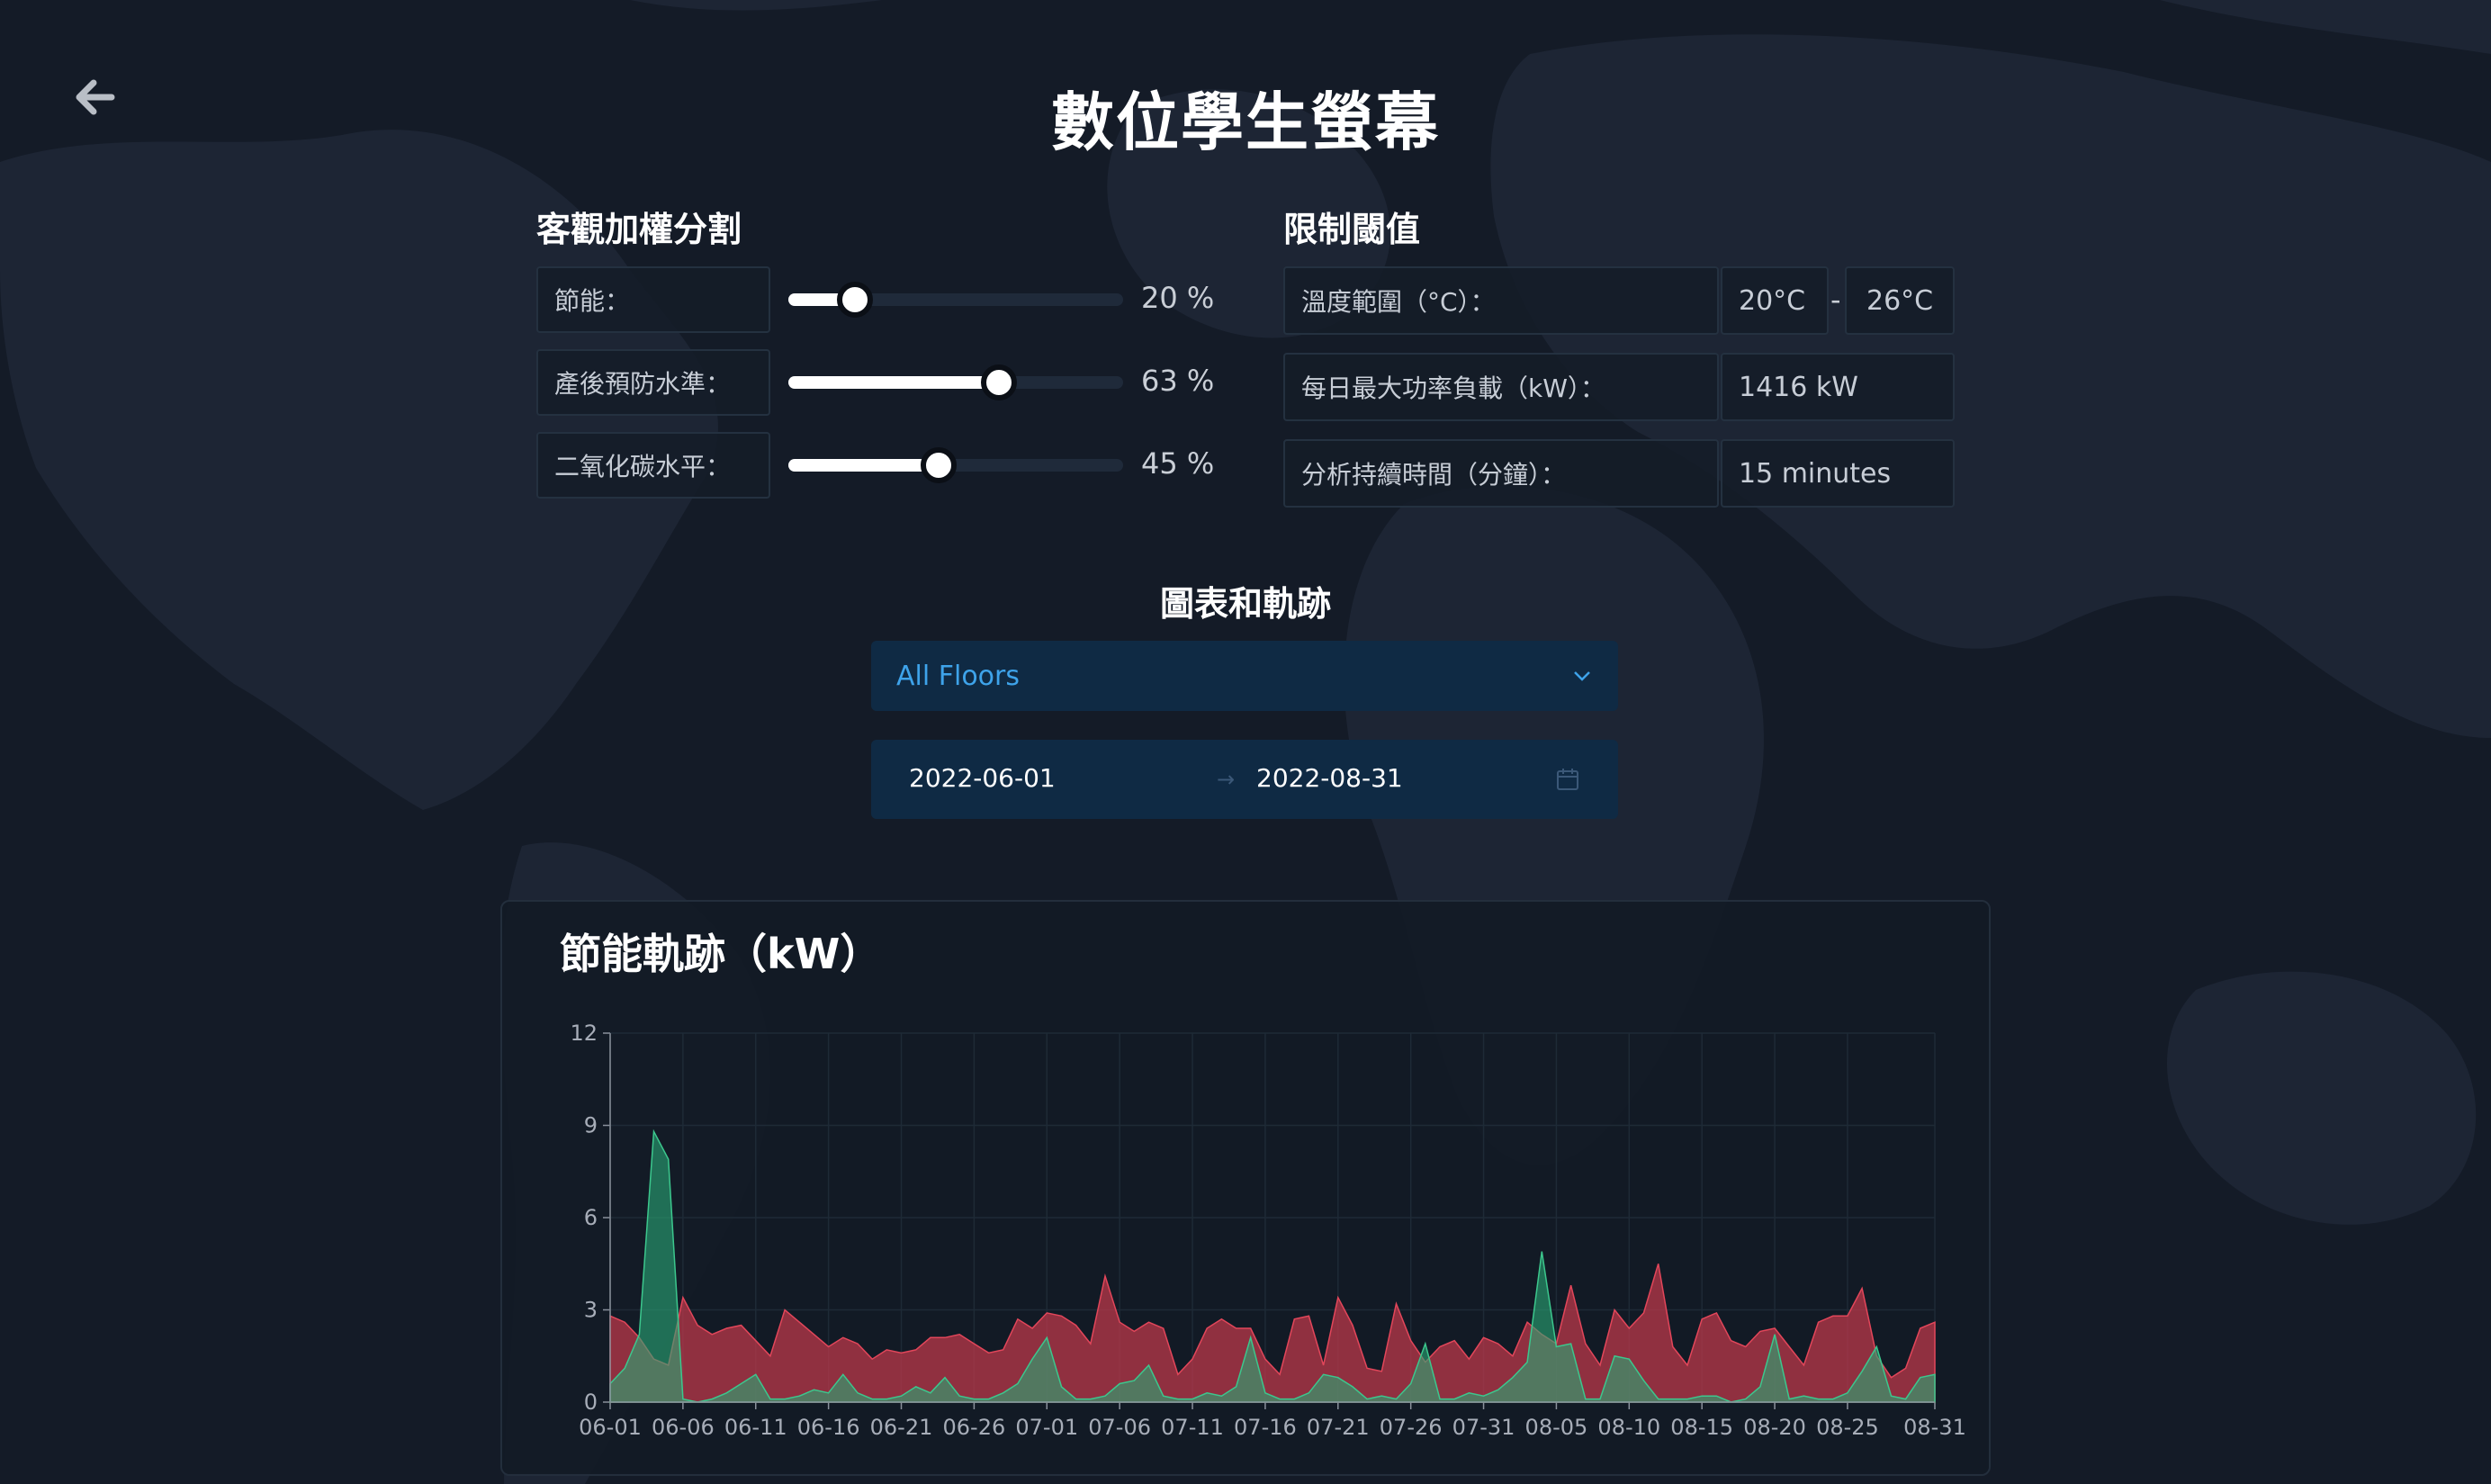 The height and width of the screenshot is (1484, 2491). I want to click on energy-weight-value: 20 %, so click(1178, 298).